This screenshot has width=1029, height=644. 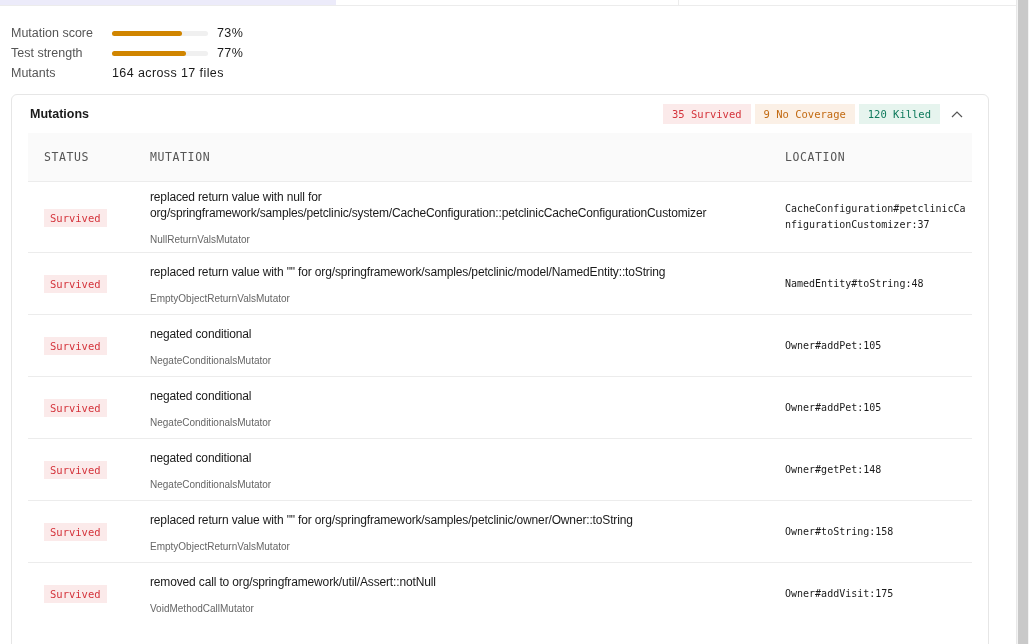 What do you see at coordinates (52, 33) in the screenshot?
I see `stat-label: Mutation score` at bounding box center [52, 33].